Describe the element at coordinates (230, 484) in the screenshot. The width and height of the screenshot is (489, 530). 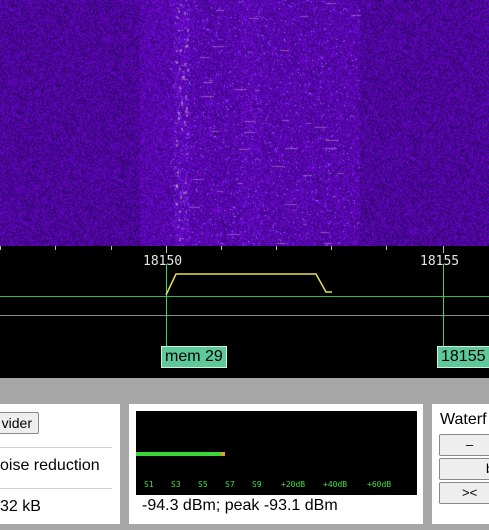
I see `s-meter-tick-label: S7` at that location.